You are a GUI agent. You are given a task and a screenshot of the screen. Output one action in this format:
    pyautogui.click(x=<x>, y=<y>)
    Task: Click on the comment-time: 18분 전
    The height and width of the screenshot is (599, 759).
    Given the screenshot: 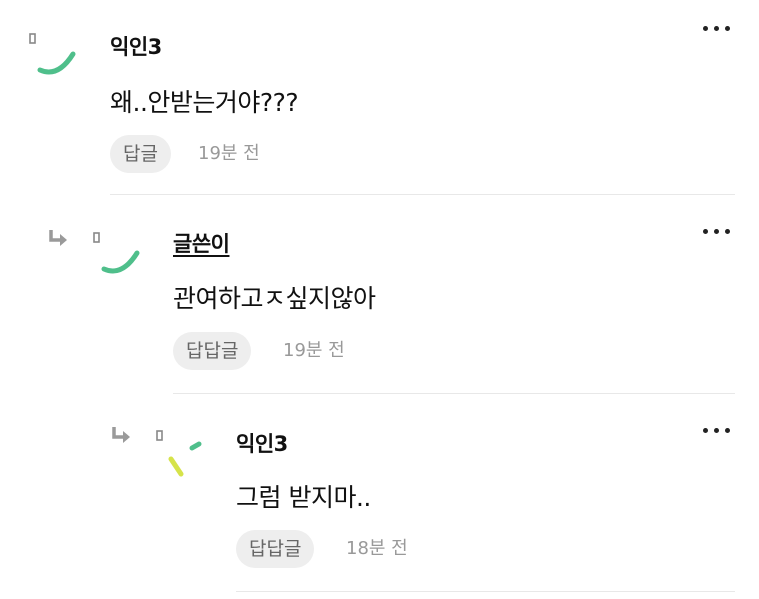 What is the action you would take?
    pyautogui.click(x=377, y=548)
    